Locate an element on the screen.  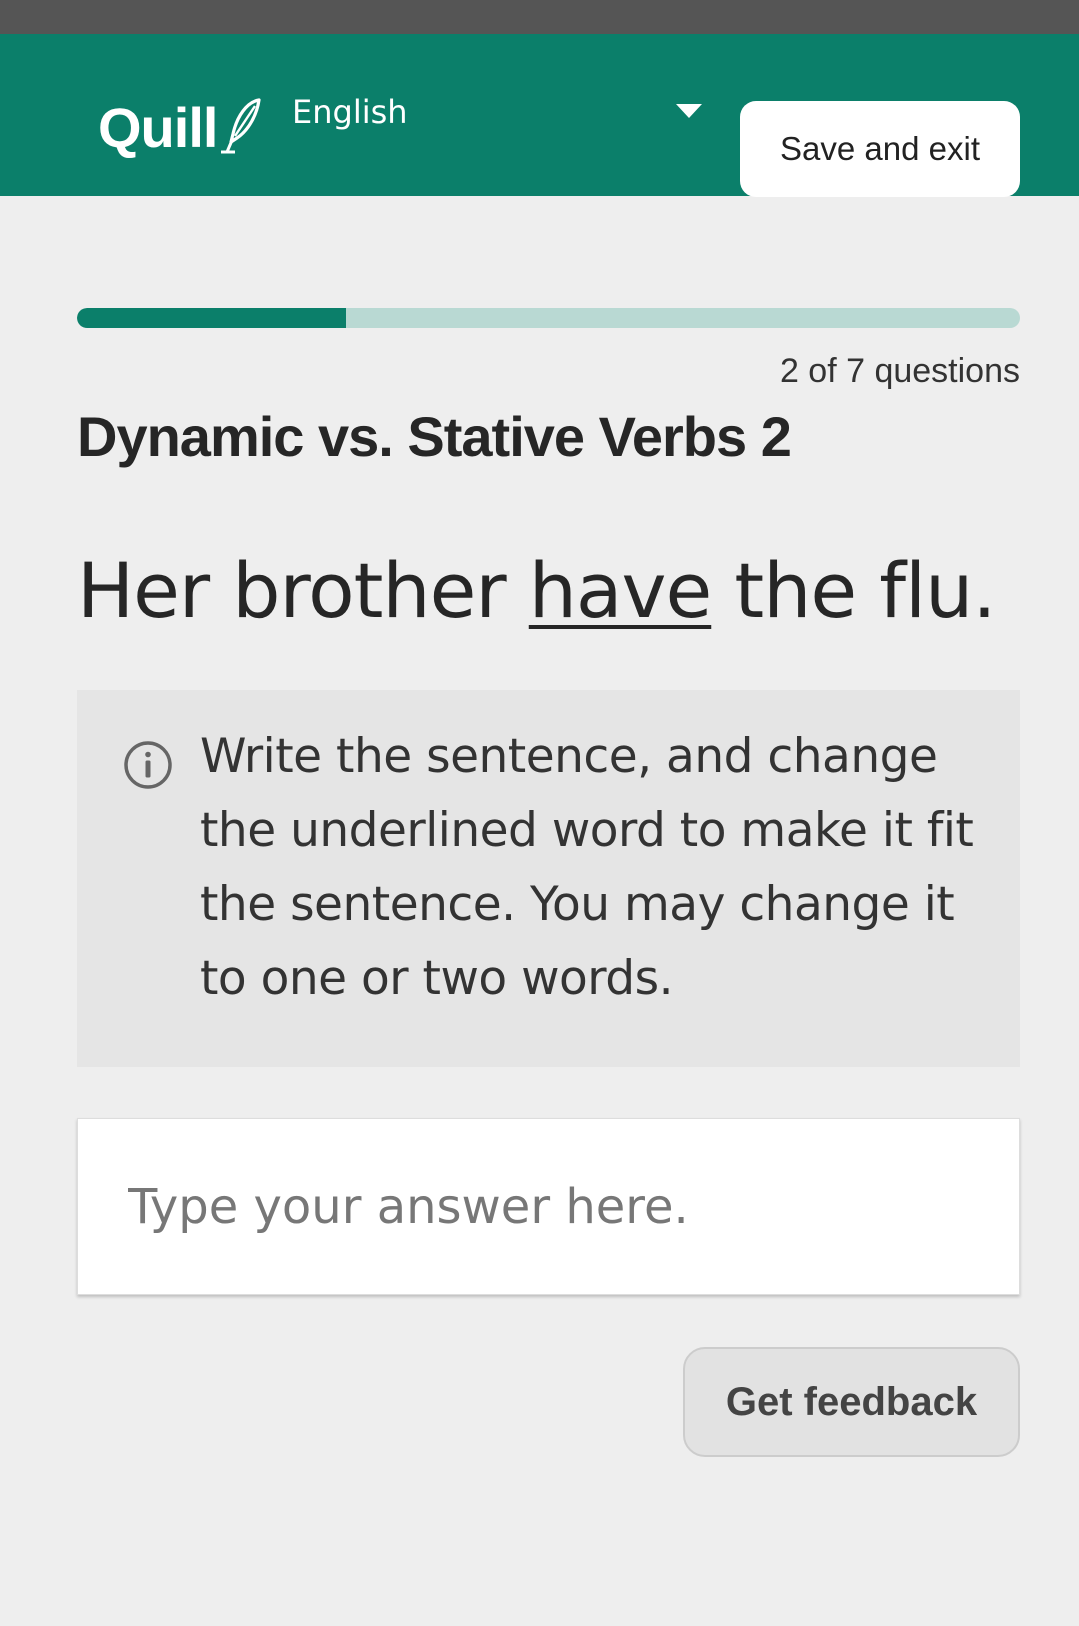
get-feedback-button: Get feedback is located at coordinates (851, 1402).